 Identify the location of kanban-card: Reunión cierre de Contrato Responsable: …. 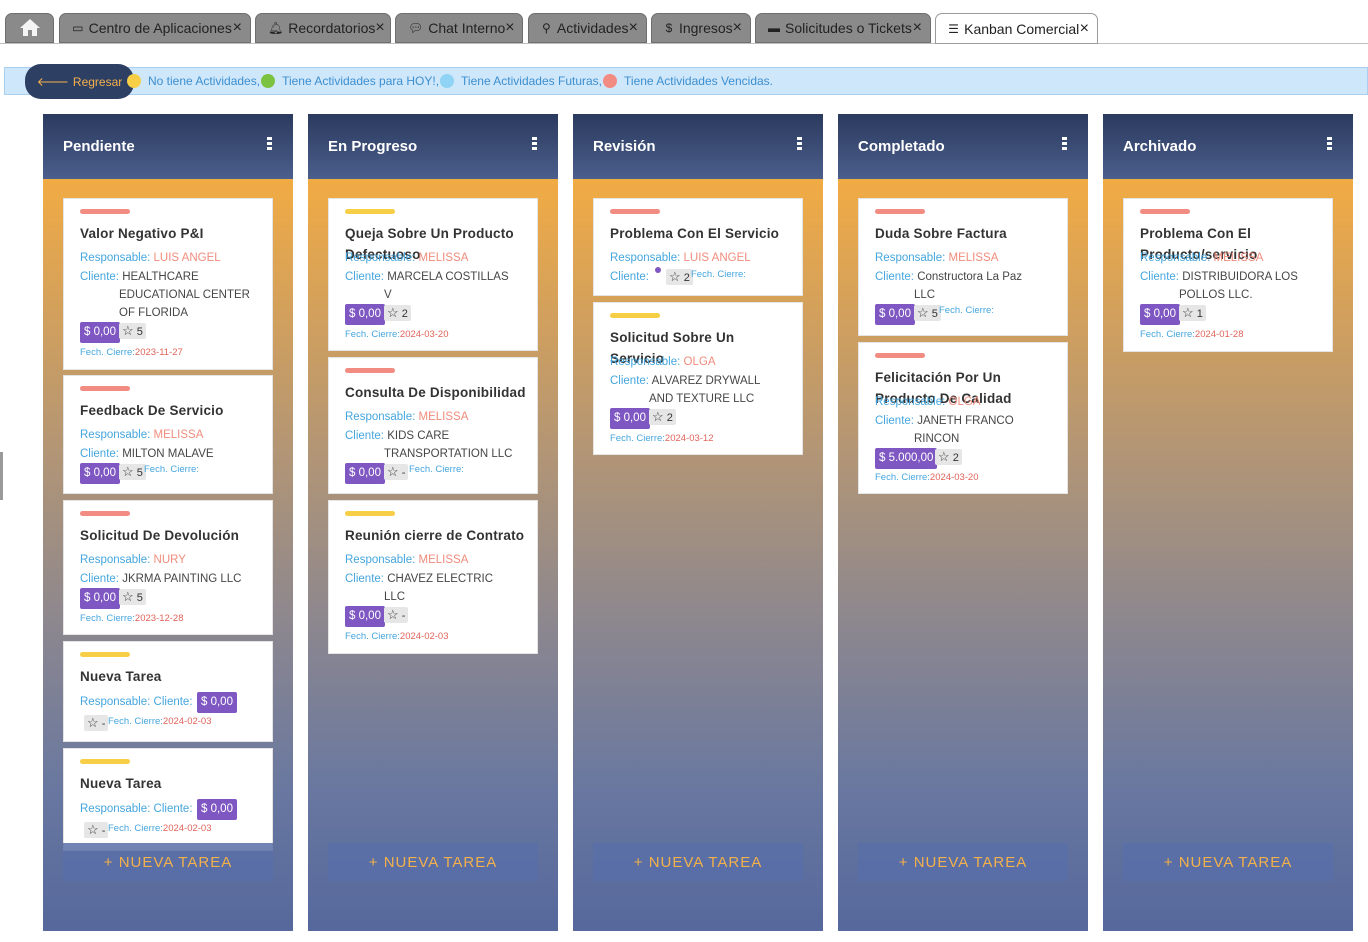
(433, 577).